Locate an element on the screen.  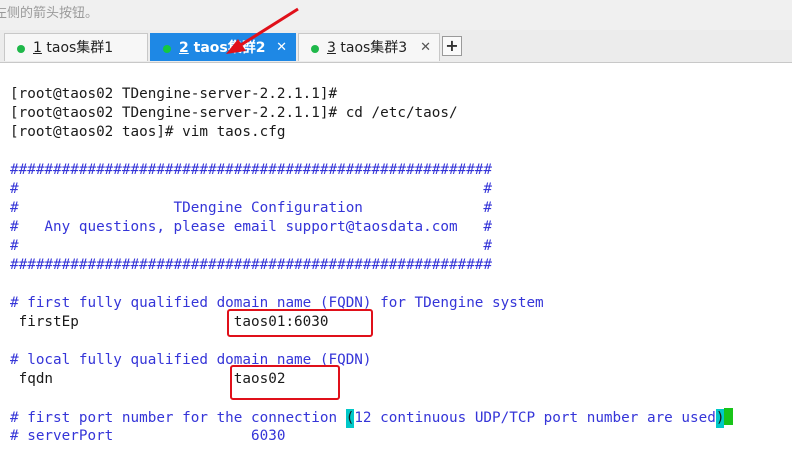
tab-bar: 1 taos集群1 2 taos集群2 ✕ 3 taos集群3 ✕ + is located at coordinates (396, 46).